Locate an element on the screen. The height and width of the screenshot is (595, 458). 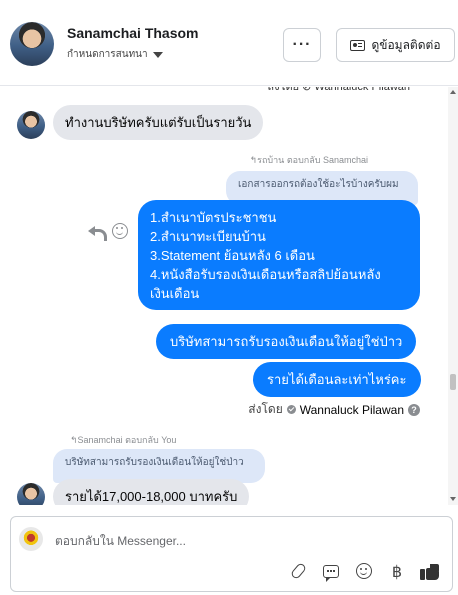
message-actions is located at coordinates (108, 232).